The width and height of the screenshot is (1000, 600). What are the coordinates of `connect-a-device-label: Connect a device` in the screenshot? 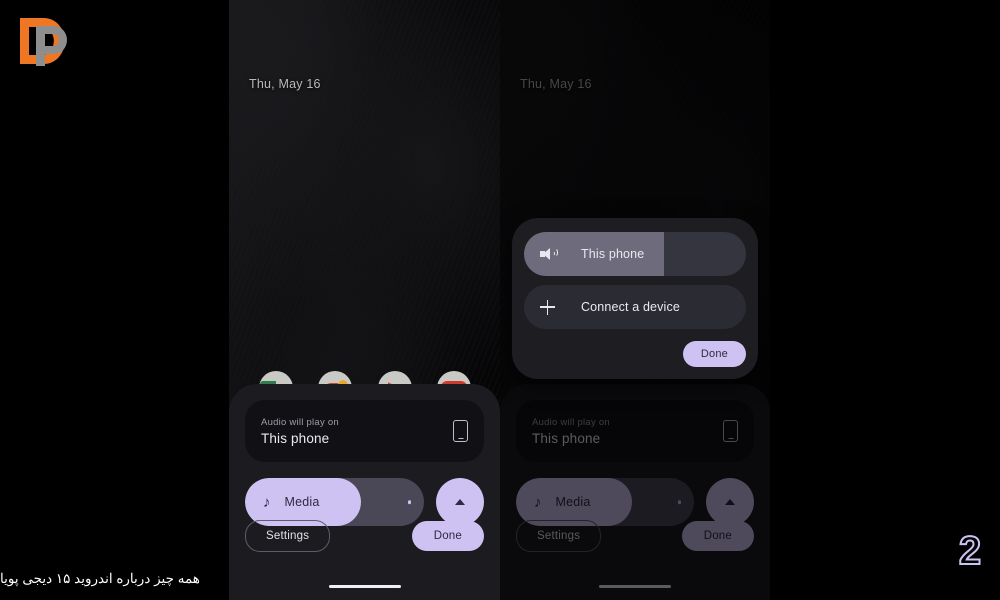 It's located at (630, 307).